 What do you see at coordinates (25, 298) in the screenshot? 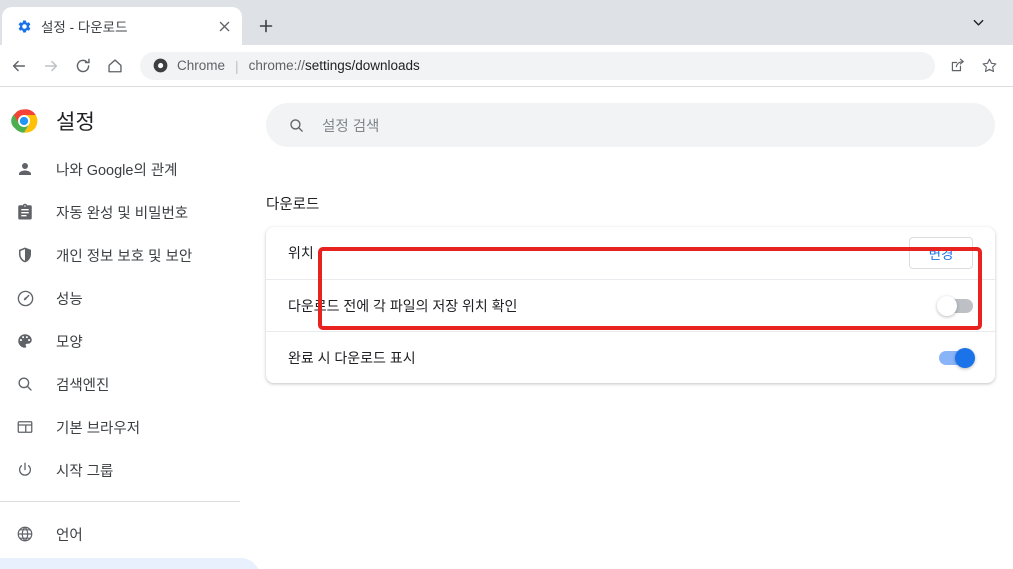
I see `speedometer-icon` at bounding box center [25, 298].